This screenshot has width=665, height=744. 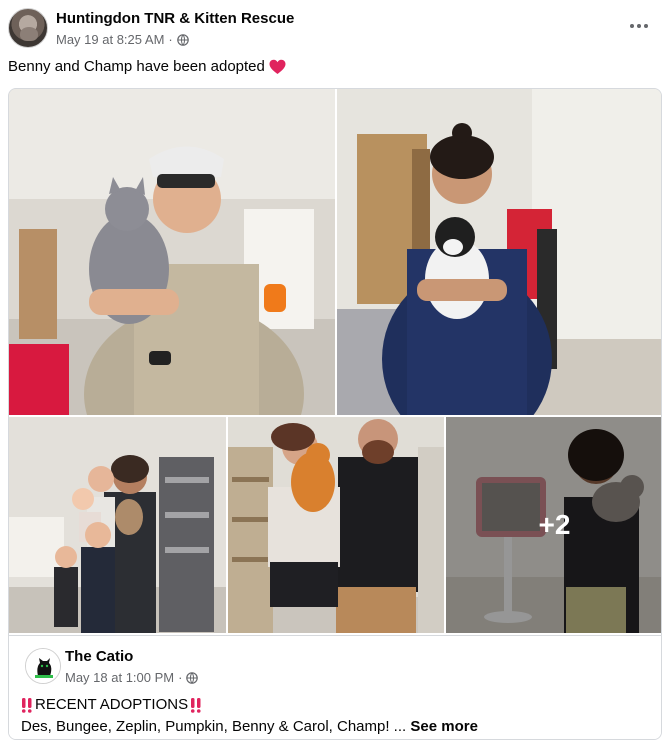 What do you see at coordinates (110, 39) in the screenshot?
I see `post-timestamp: May 19 at 8:25 AM` at bounding box center [110, 39].